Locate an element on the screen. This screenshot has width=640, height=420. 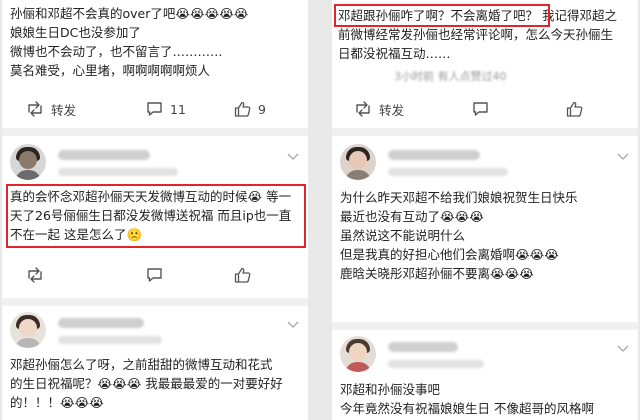
post-text-line: 天了26号俪俪生日都没发微博送祝福 而且ip也一直 is located at coordinates (151, 215).